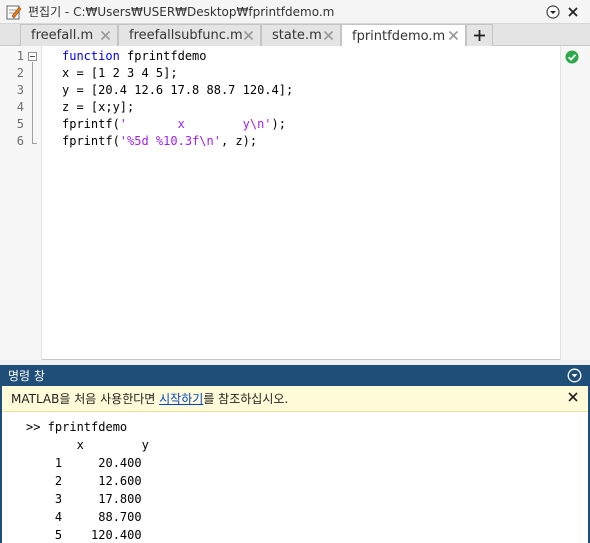 The image size is (590, 543). Describe the element at coordinates (32, 56) in the screenshot. I see `fold-toggle-icon` at that location.